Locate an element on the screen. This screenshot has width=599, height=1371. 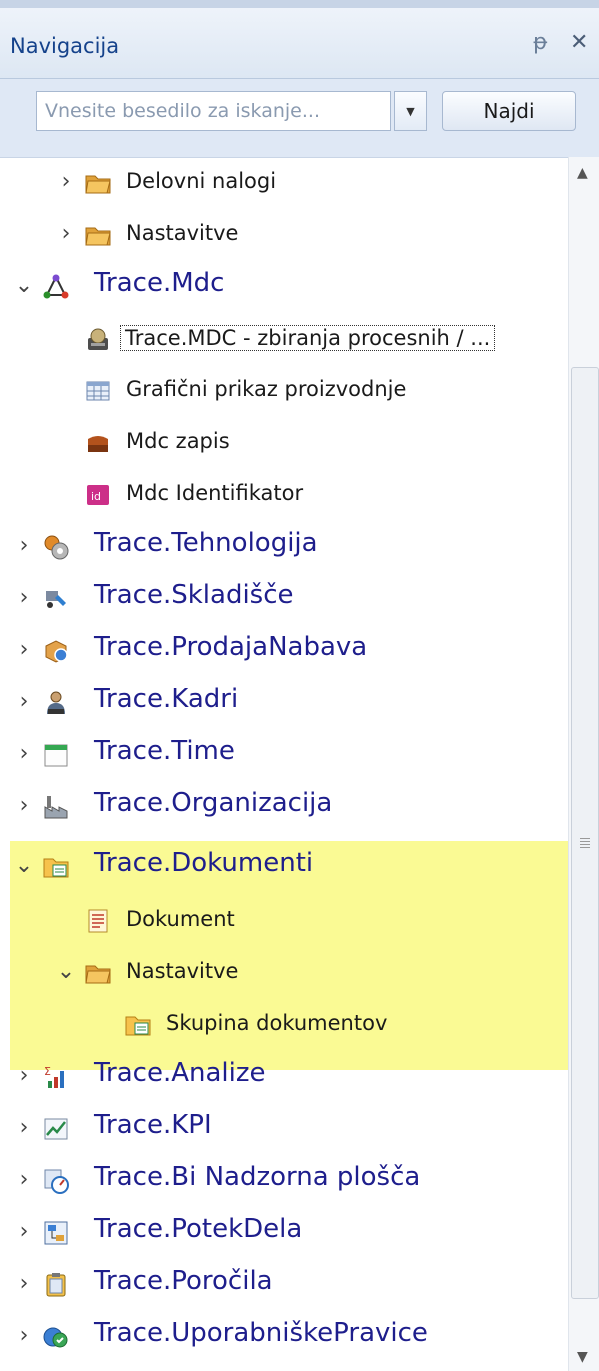
tree-root-uporabniske-pravice: › Trace.UporabniškePravice is located at coordinates (284, 1339).